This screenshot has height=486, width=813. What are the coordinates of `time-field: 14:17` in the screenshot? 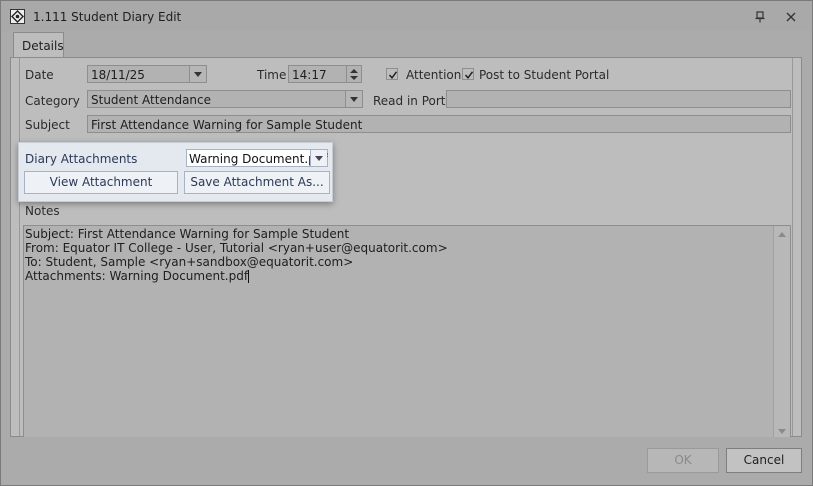 It's located at (325, 74).